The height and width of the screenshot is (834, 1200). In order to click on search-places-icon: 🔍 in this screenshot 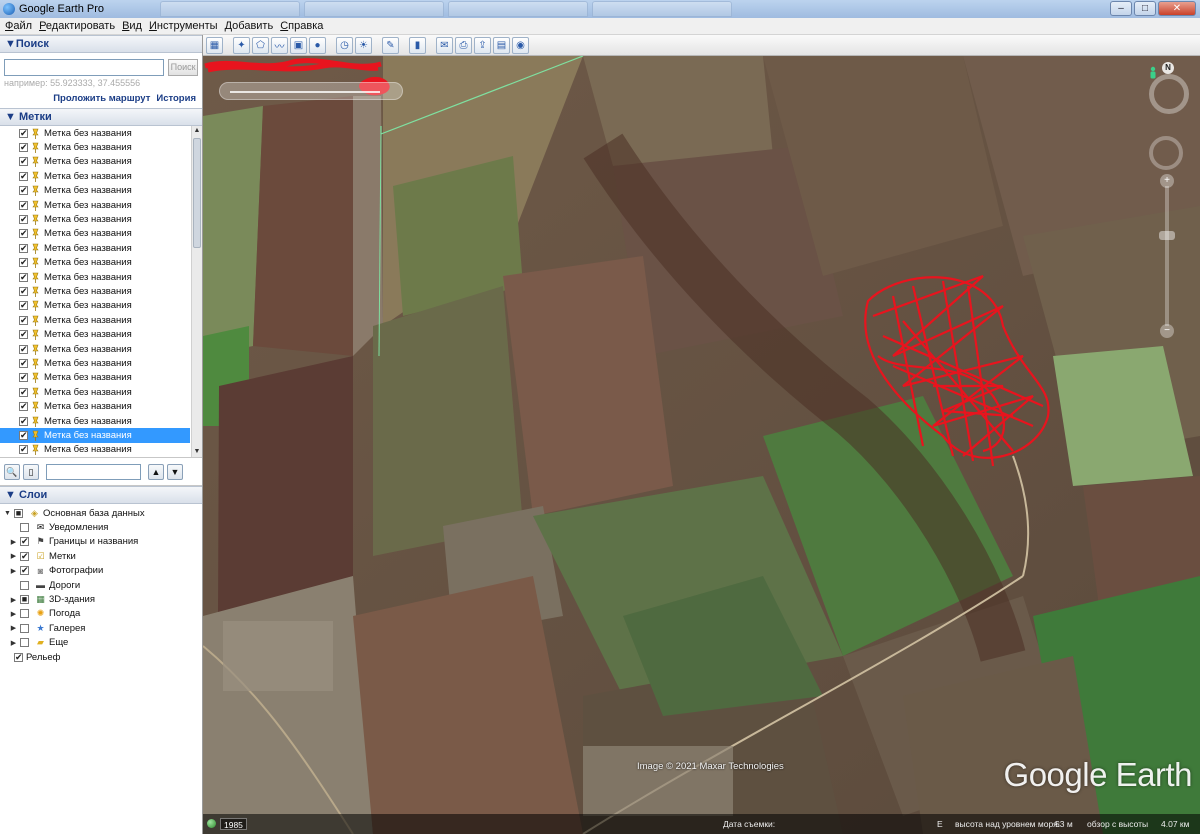, I will do `click(12, 471)`.